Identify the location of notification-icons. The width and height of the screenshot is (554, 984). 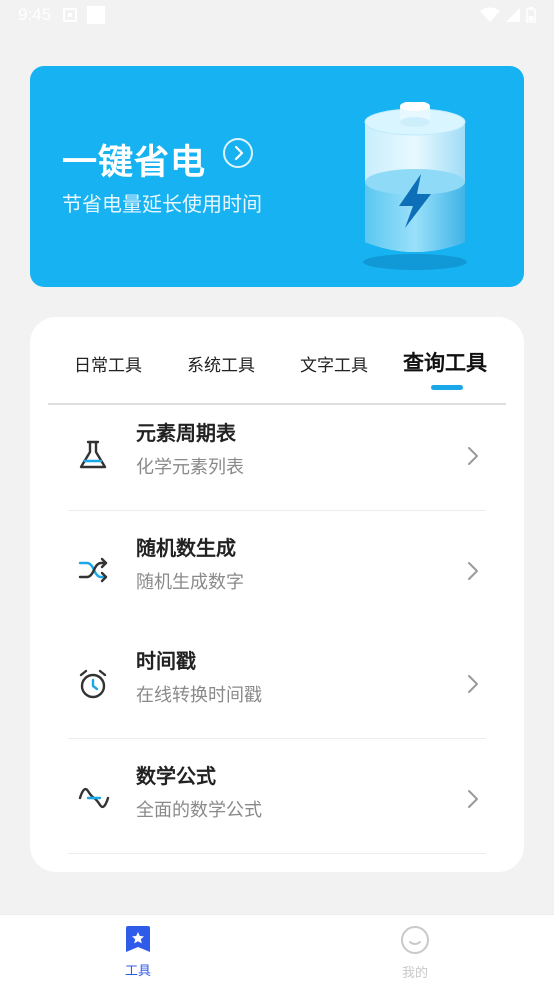
(84, 15).